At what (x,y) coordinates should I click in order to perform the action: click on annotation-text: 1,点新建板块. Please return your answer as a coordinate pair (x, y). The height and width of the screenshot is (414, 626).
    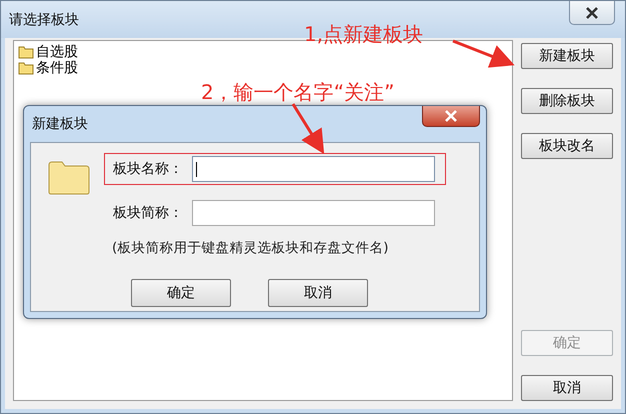
    Looking at the image, I should click on (364, 34).